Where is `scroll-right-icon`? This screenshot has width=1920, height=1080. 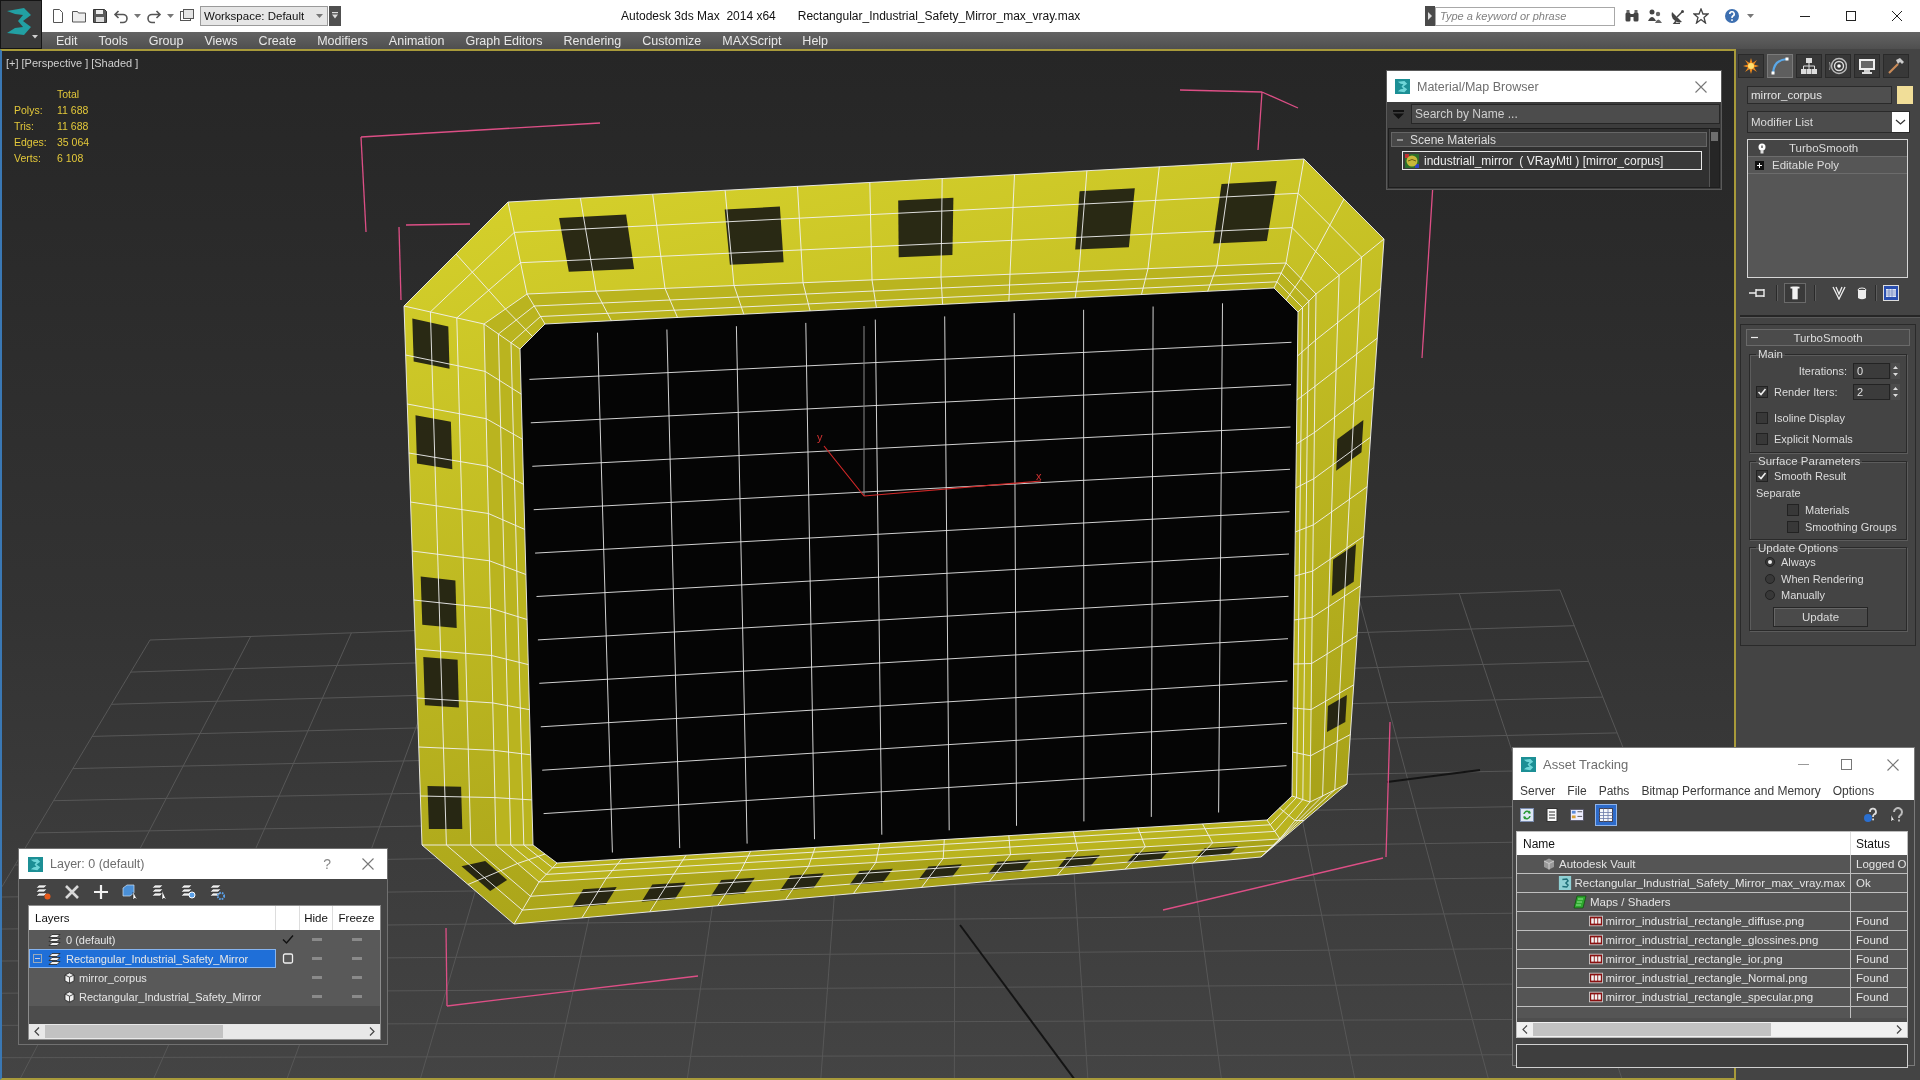
scroll-right-icon is located at coordinates (372, 1031).